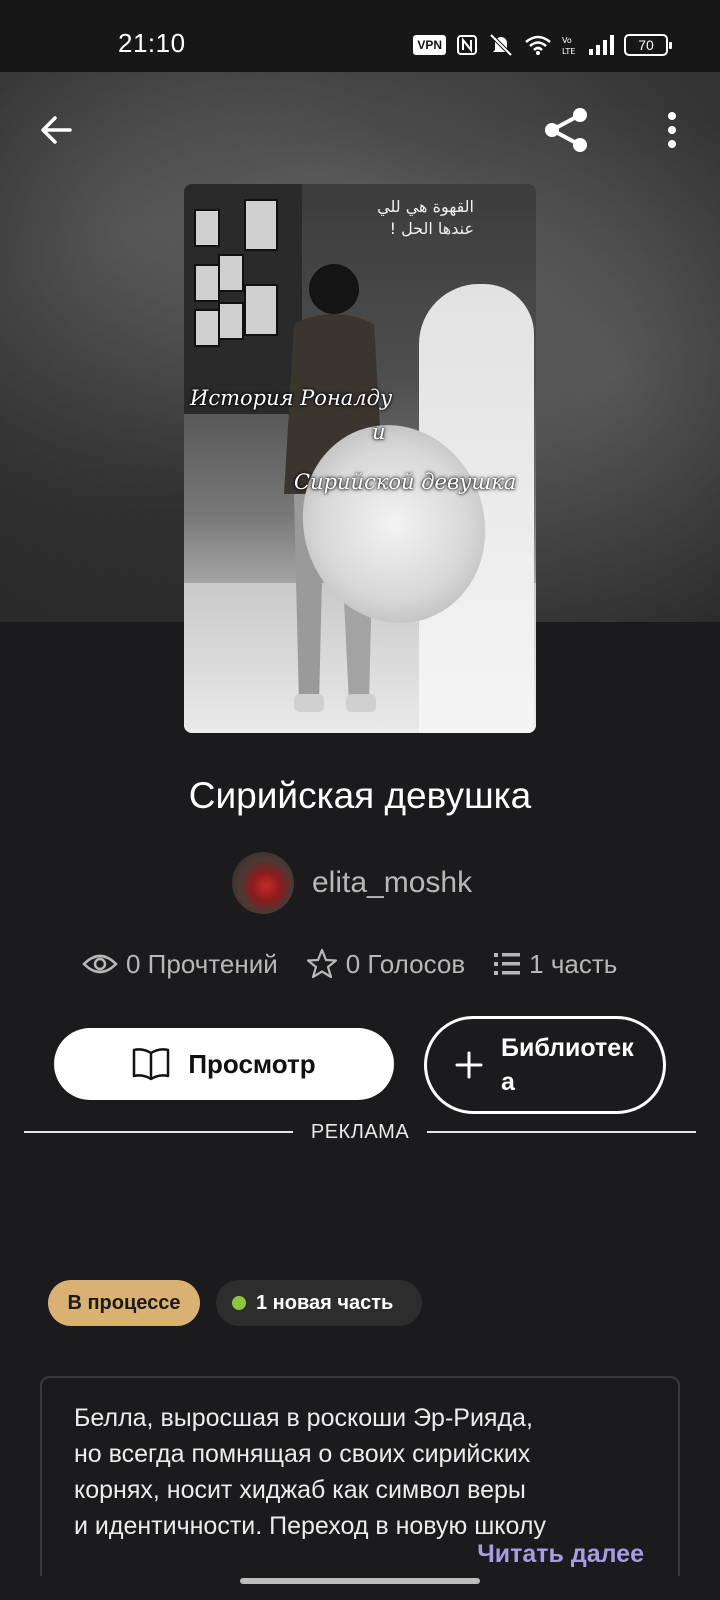  What do you see at coordinates (429, 45) in the screenshot?
I see `vpn-icon: VPN` at bounding box center [429, 45].